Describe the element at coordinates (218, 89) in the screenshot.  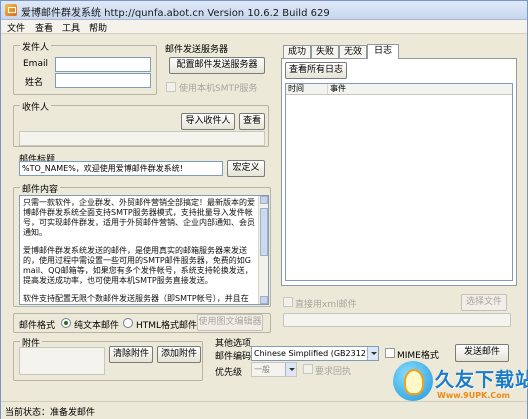
I see `use-local-smtp-label: 使用本机SMTP服务` at that location.